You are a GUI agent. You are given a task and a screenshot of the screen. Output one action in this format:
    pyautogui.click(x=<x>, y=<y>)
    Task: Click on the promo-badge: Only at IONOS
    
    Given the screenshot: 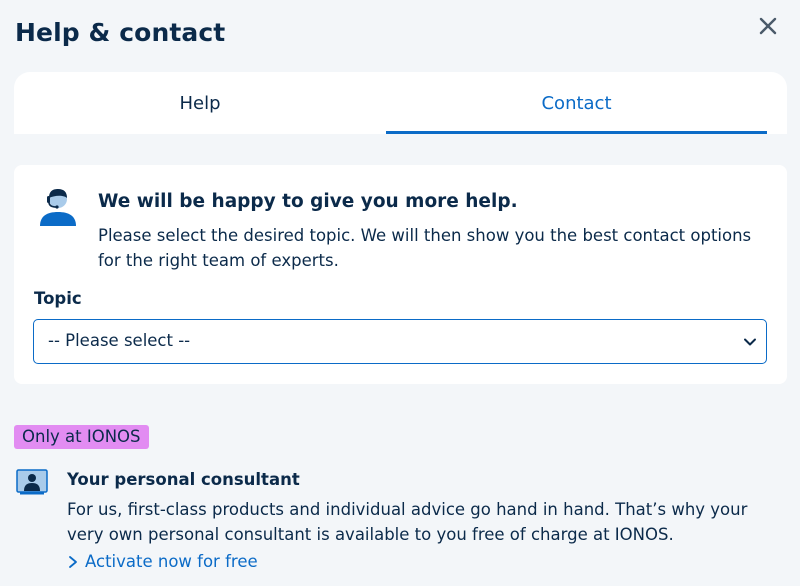 What is the action you would take?
    pyautogui.click(x=81, y=437)
    